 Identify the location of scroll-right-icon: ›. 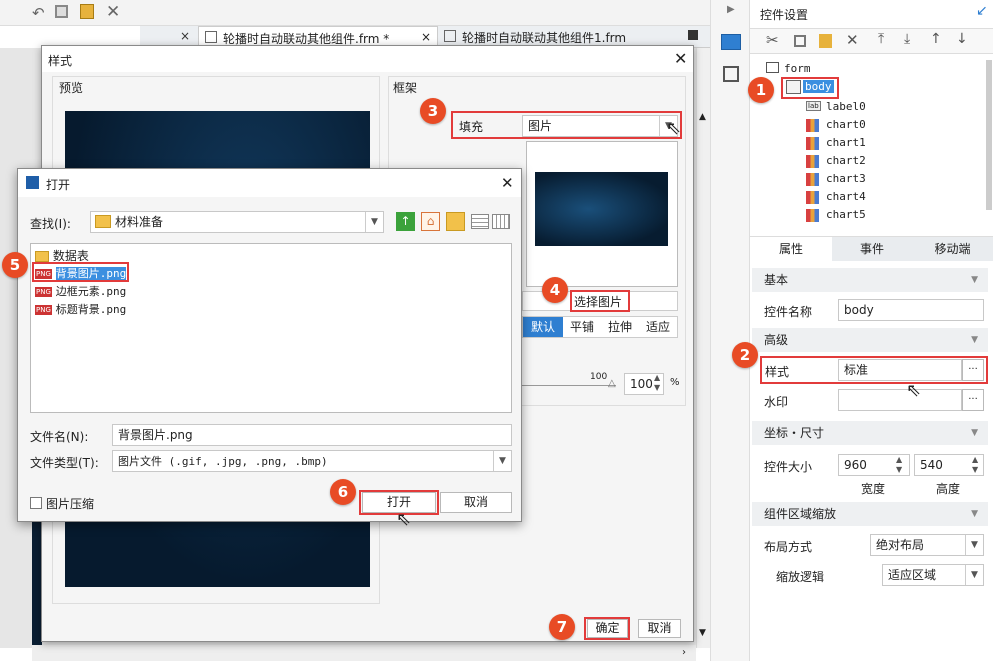
(684, 652).